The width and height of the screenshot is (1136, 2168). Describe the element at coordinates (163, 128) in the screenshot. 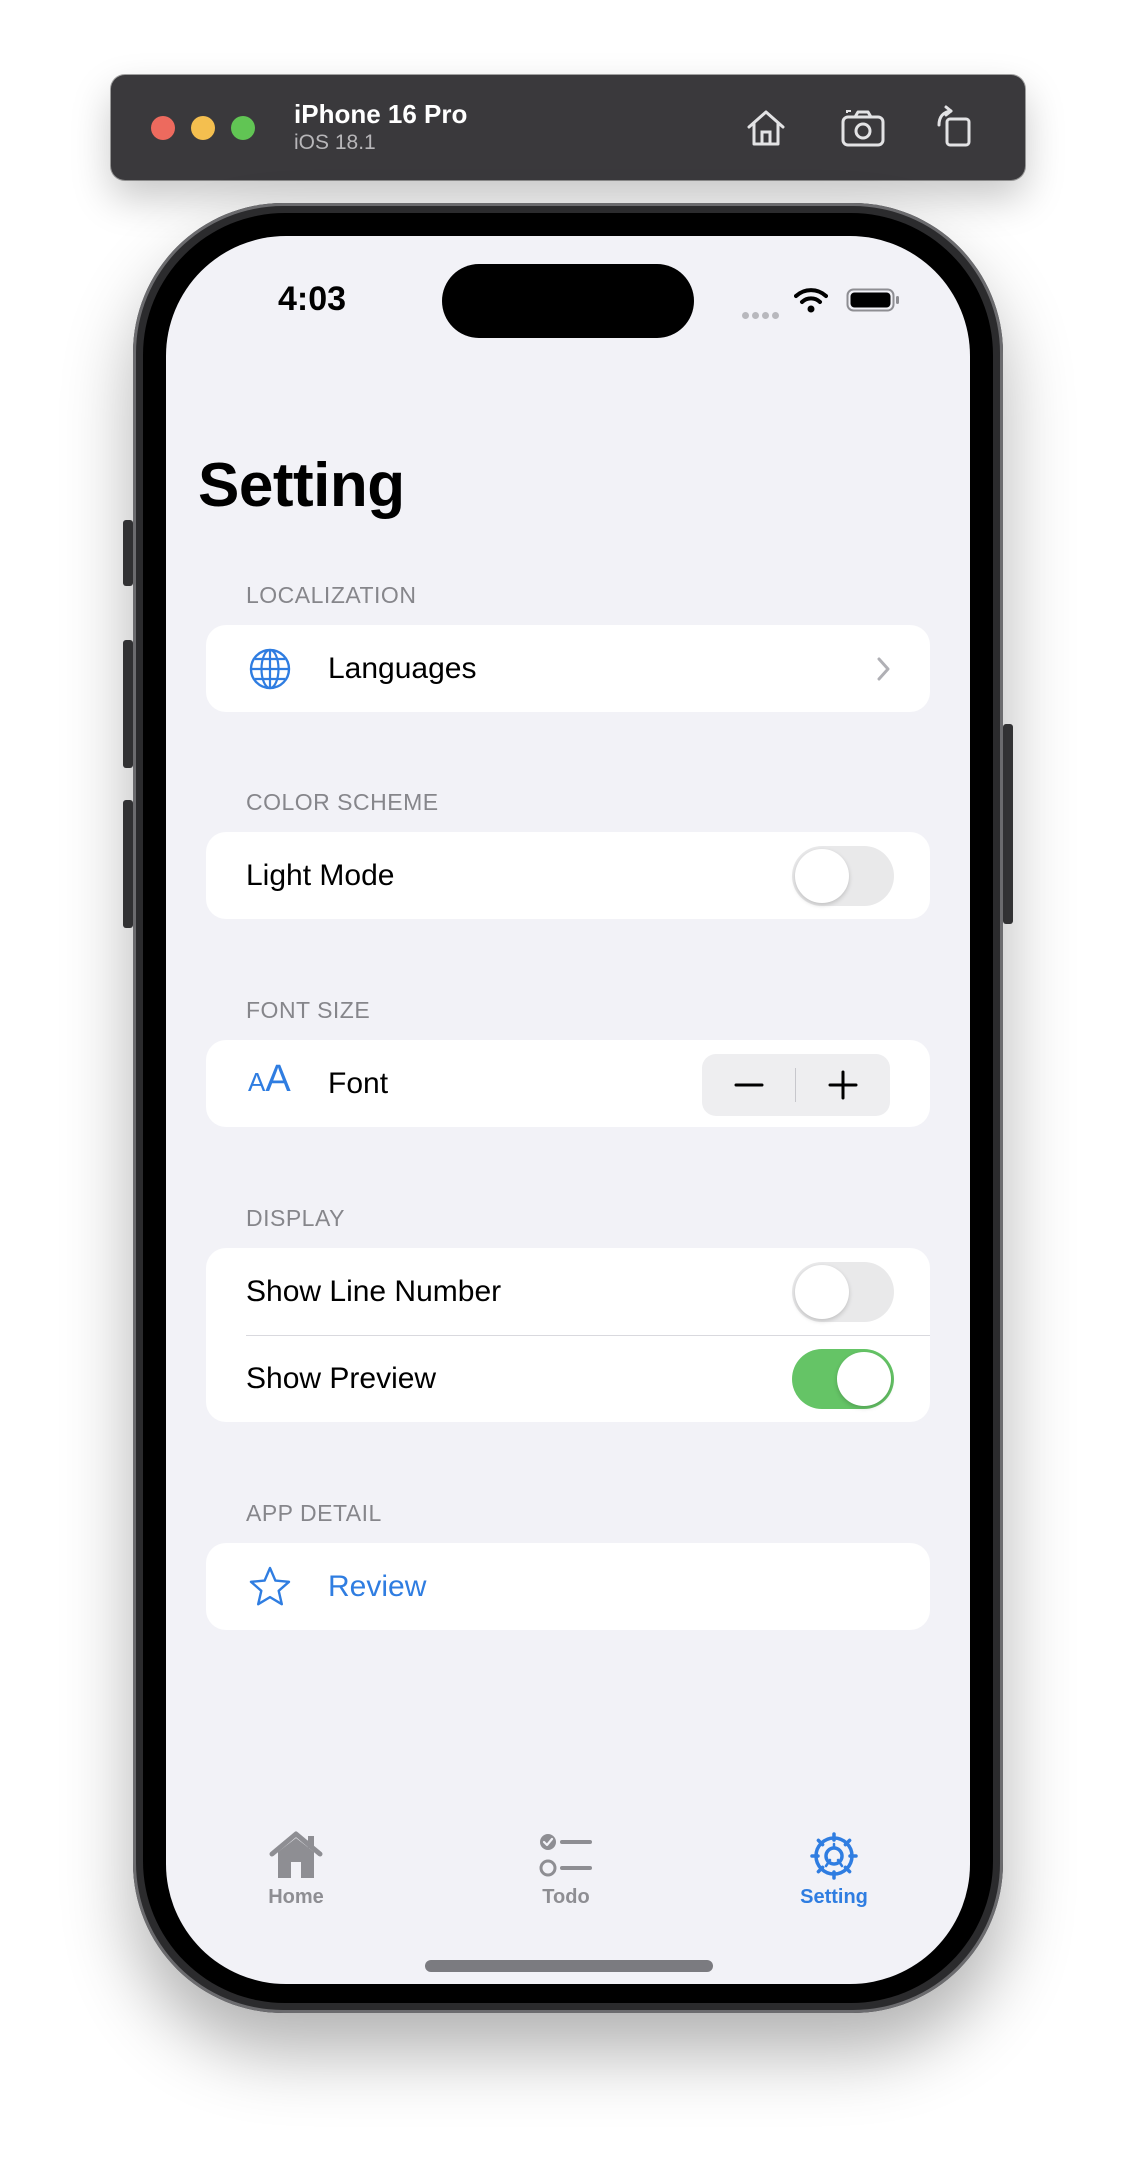

I see `close-window-button` at that location.